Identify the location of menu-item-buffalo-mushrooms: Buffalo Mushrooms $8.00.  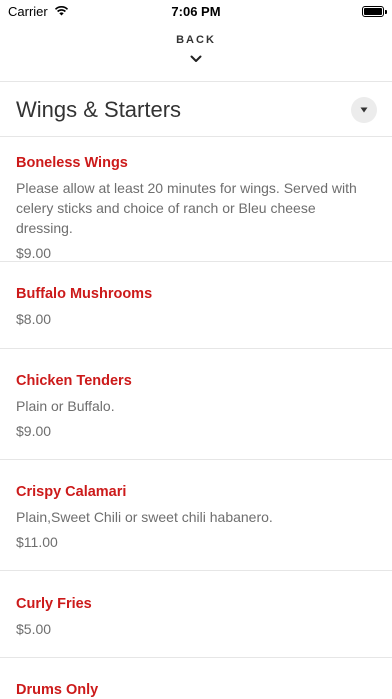
(196, 307).